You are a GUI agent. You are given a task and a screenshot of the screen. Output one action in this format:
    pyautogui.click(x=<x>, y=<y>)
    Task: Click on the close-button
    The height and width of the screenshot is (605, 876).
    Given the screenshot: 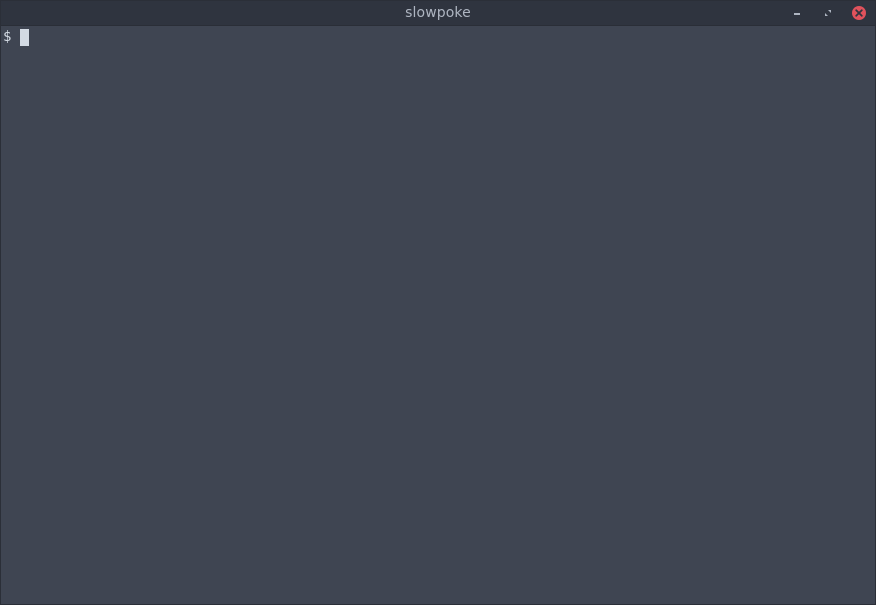 What is the action you would take?
    pyautogui.click(x=859, y=13)
    